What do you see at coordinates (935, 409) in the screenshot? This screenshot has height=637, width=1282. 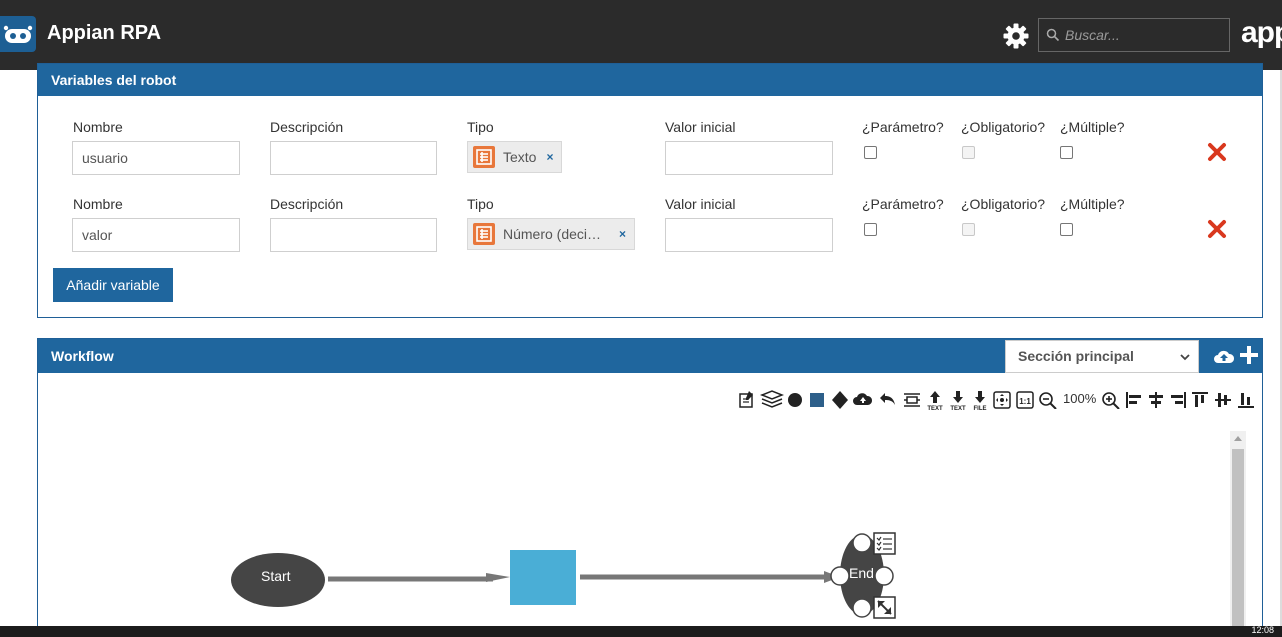 I see `upload-text-label: TEXT` at bounding box center [935, 409].